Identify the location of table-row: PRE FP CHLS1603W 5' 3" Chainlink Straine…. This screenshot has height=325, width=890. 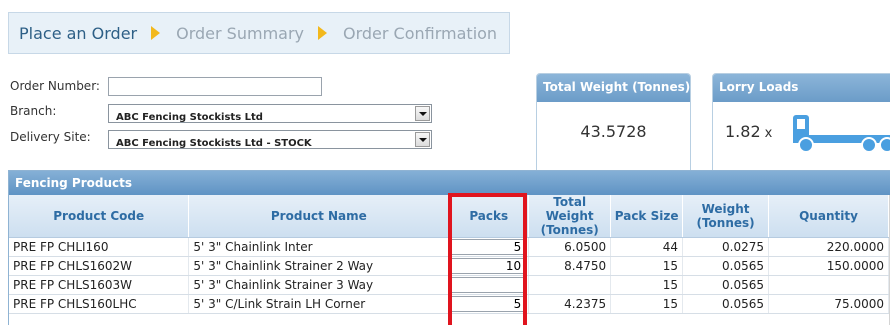
(449, 285).